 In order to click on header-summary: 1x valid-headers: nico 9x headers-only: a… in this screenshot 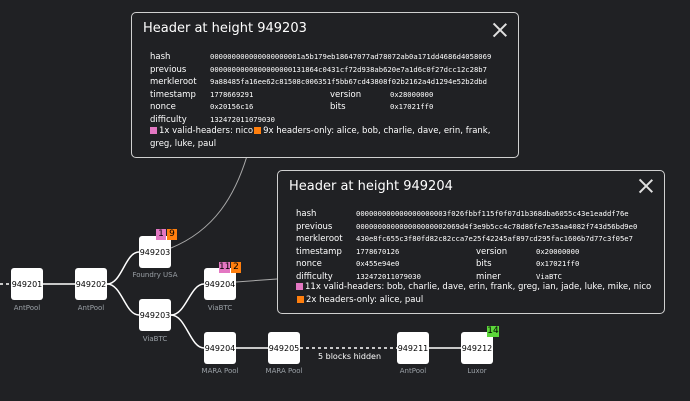, I will do `click(325, 137)`.